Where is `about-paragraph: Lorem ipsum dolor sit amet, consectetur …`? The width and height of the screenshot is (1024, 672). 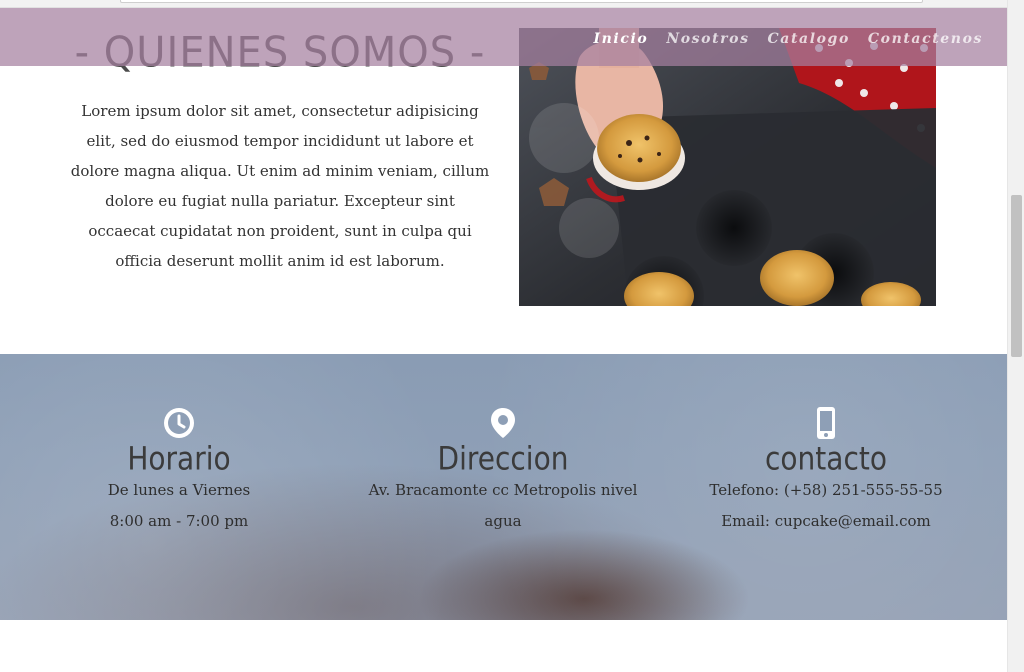
about-paragraph: Lorem ipsum dolor sit amet, consectetur … is located at coordinates (280, 186).